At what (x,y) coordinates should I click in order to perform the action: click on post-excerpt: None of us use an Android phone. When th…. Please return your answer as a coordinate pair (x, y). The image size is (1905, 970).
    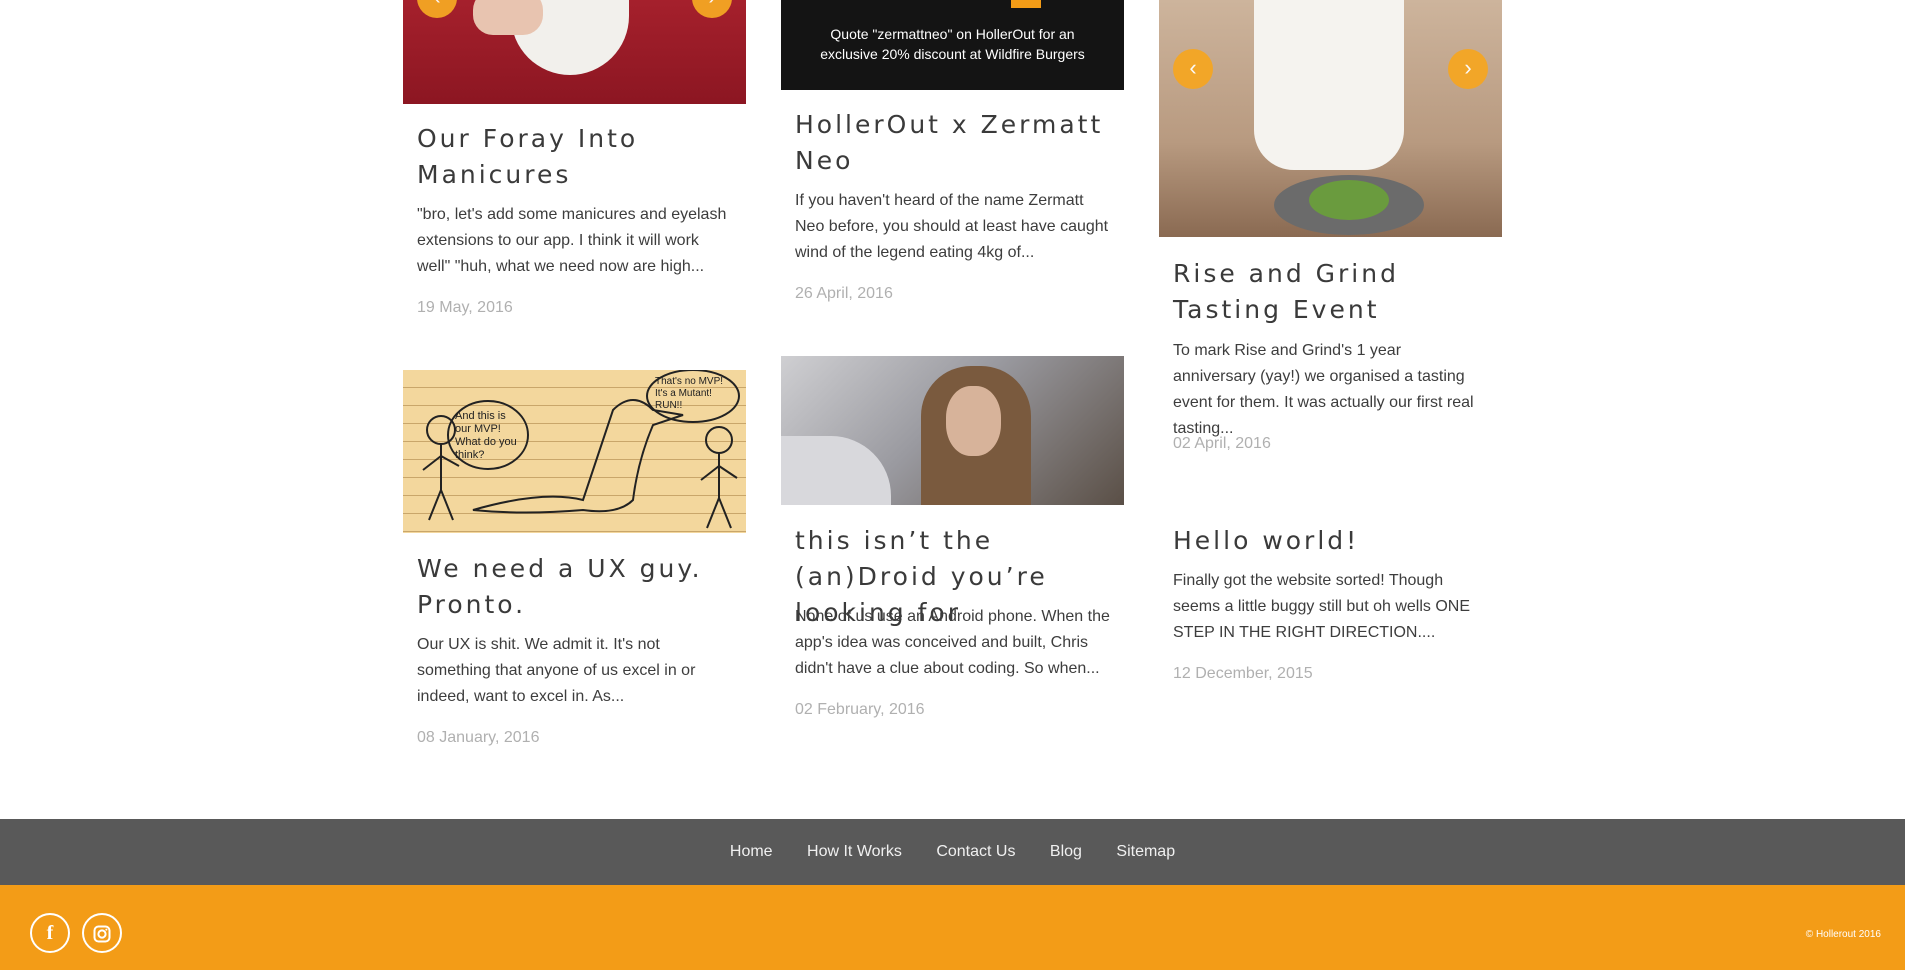
    Looking at the image, I should click on (952, 642).